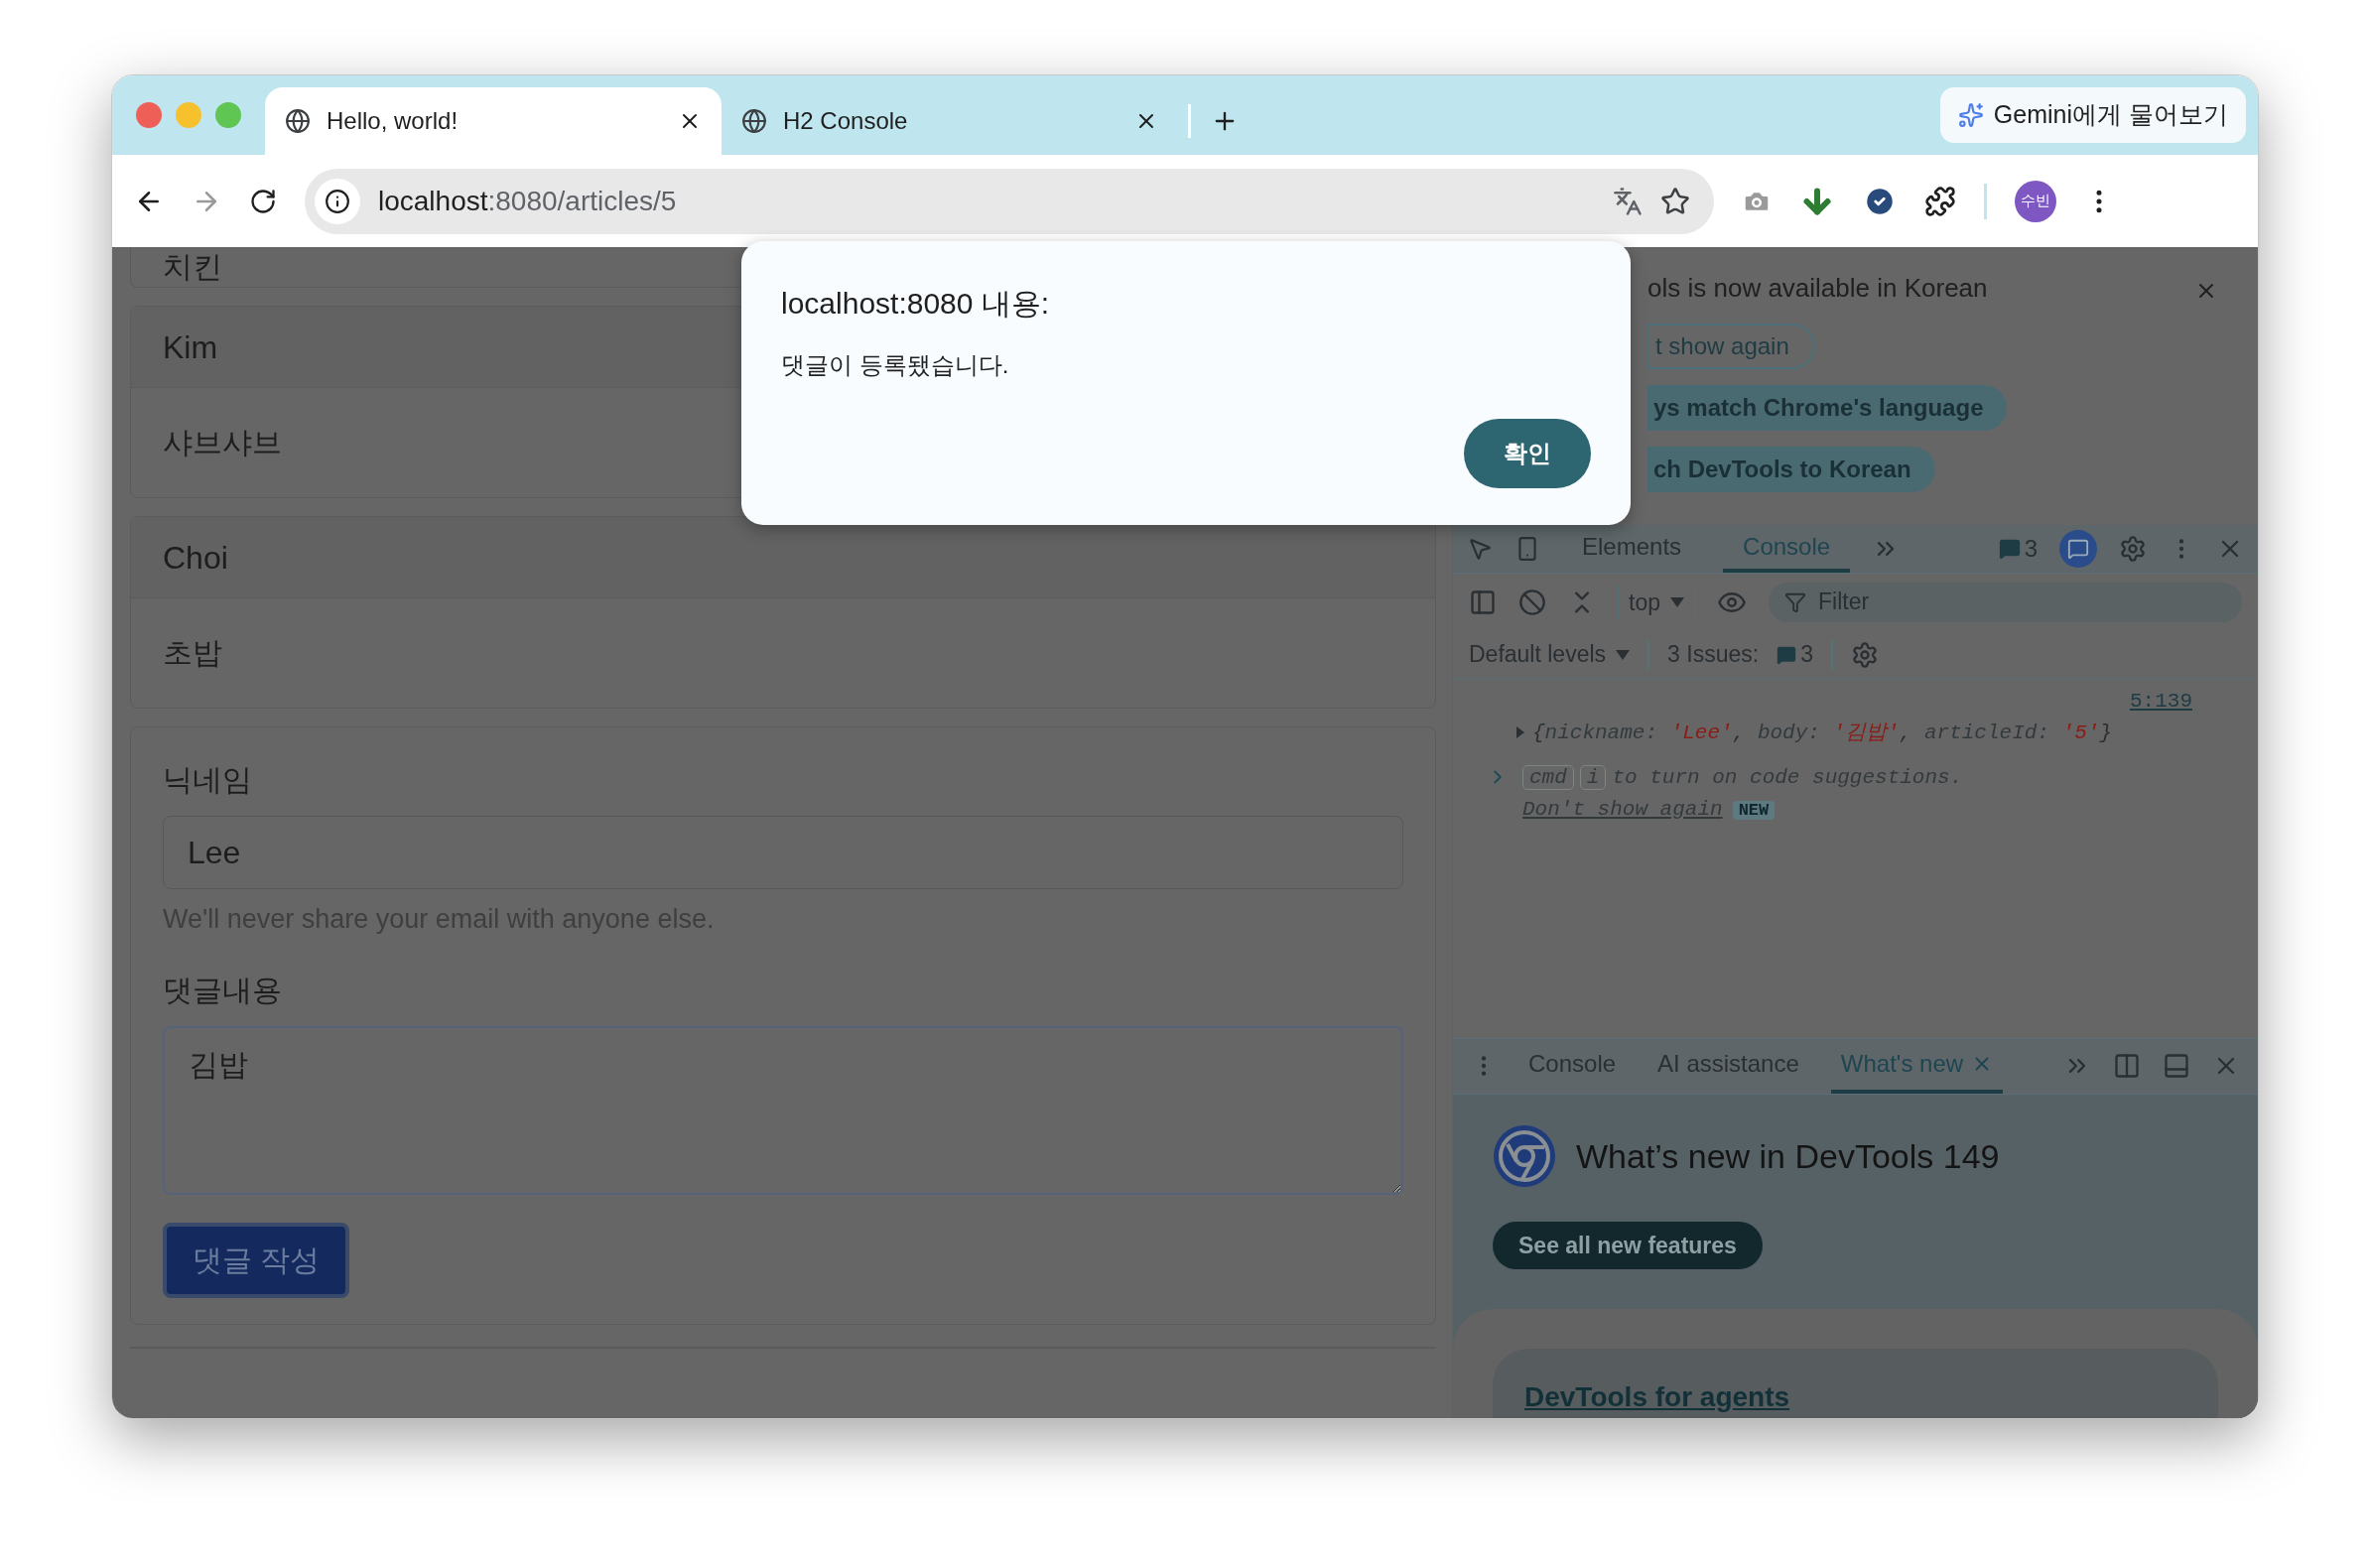 The width and height of the screenshot is (2370, 1568). What do you see at coordinates (494, 121) in the screenshot?
I see `browser-tab: Hello, world!` at bounding box center [494, 121].